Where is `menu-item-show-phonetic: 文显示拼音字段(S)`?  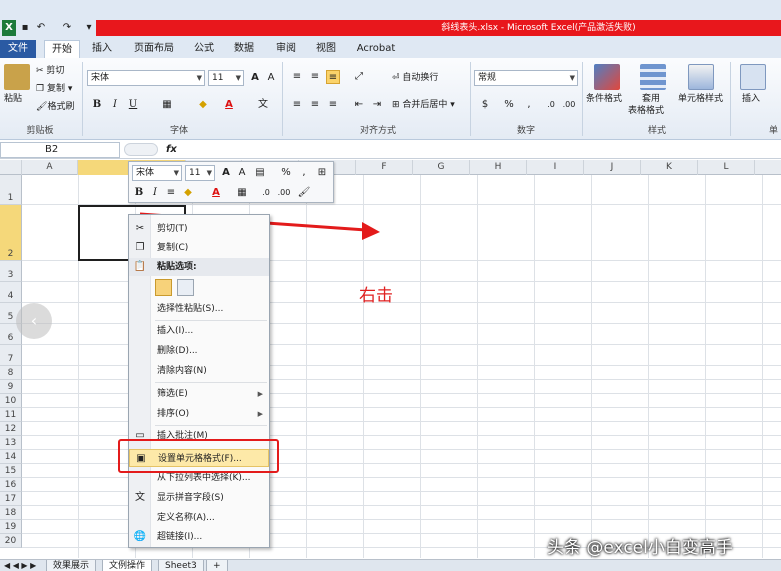
menu-item-show-phonetic: 文显示拼音字段(S) is located at coordinates (199, 498).